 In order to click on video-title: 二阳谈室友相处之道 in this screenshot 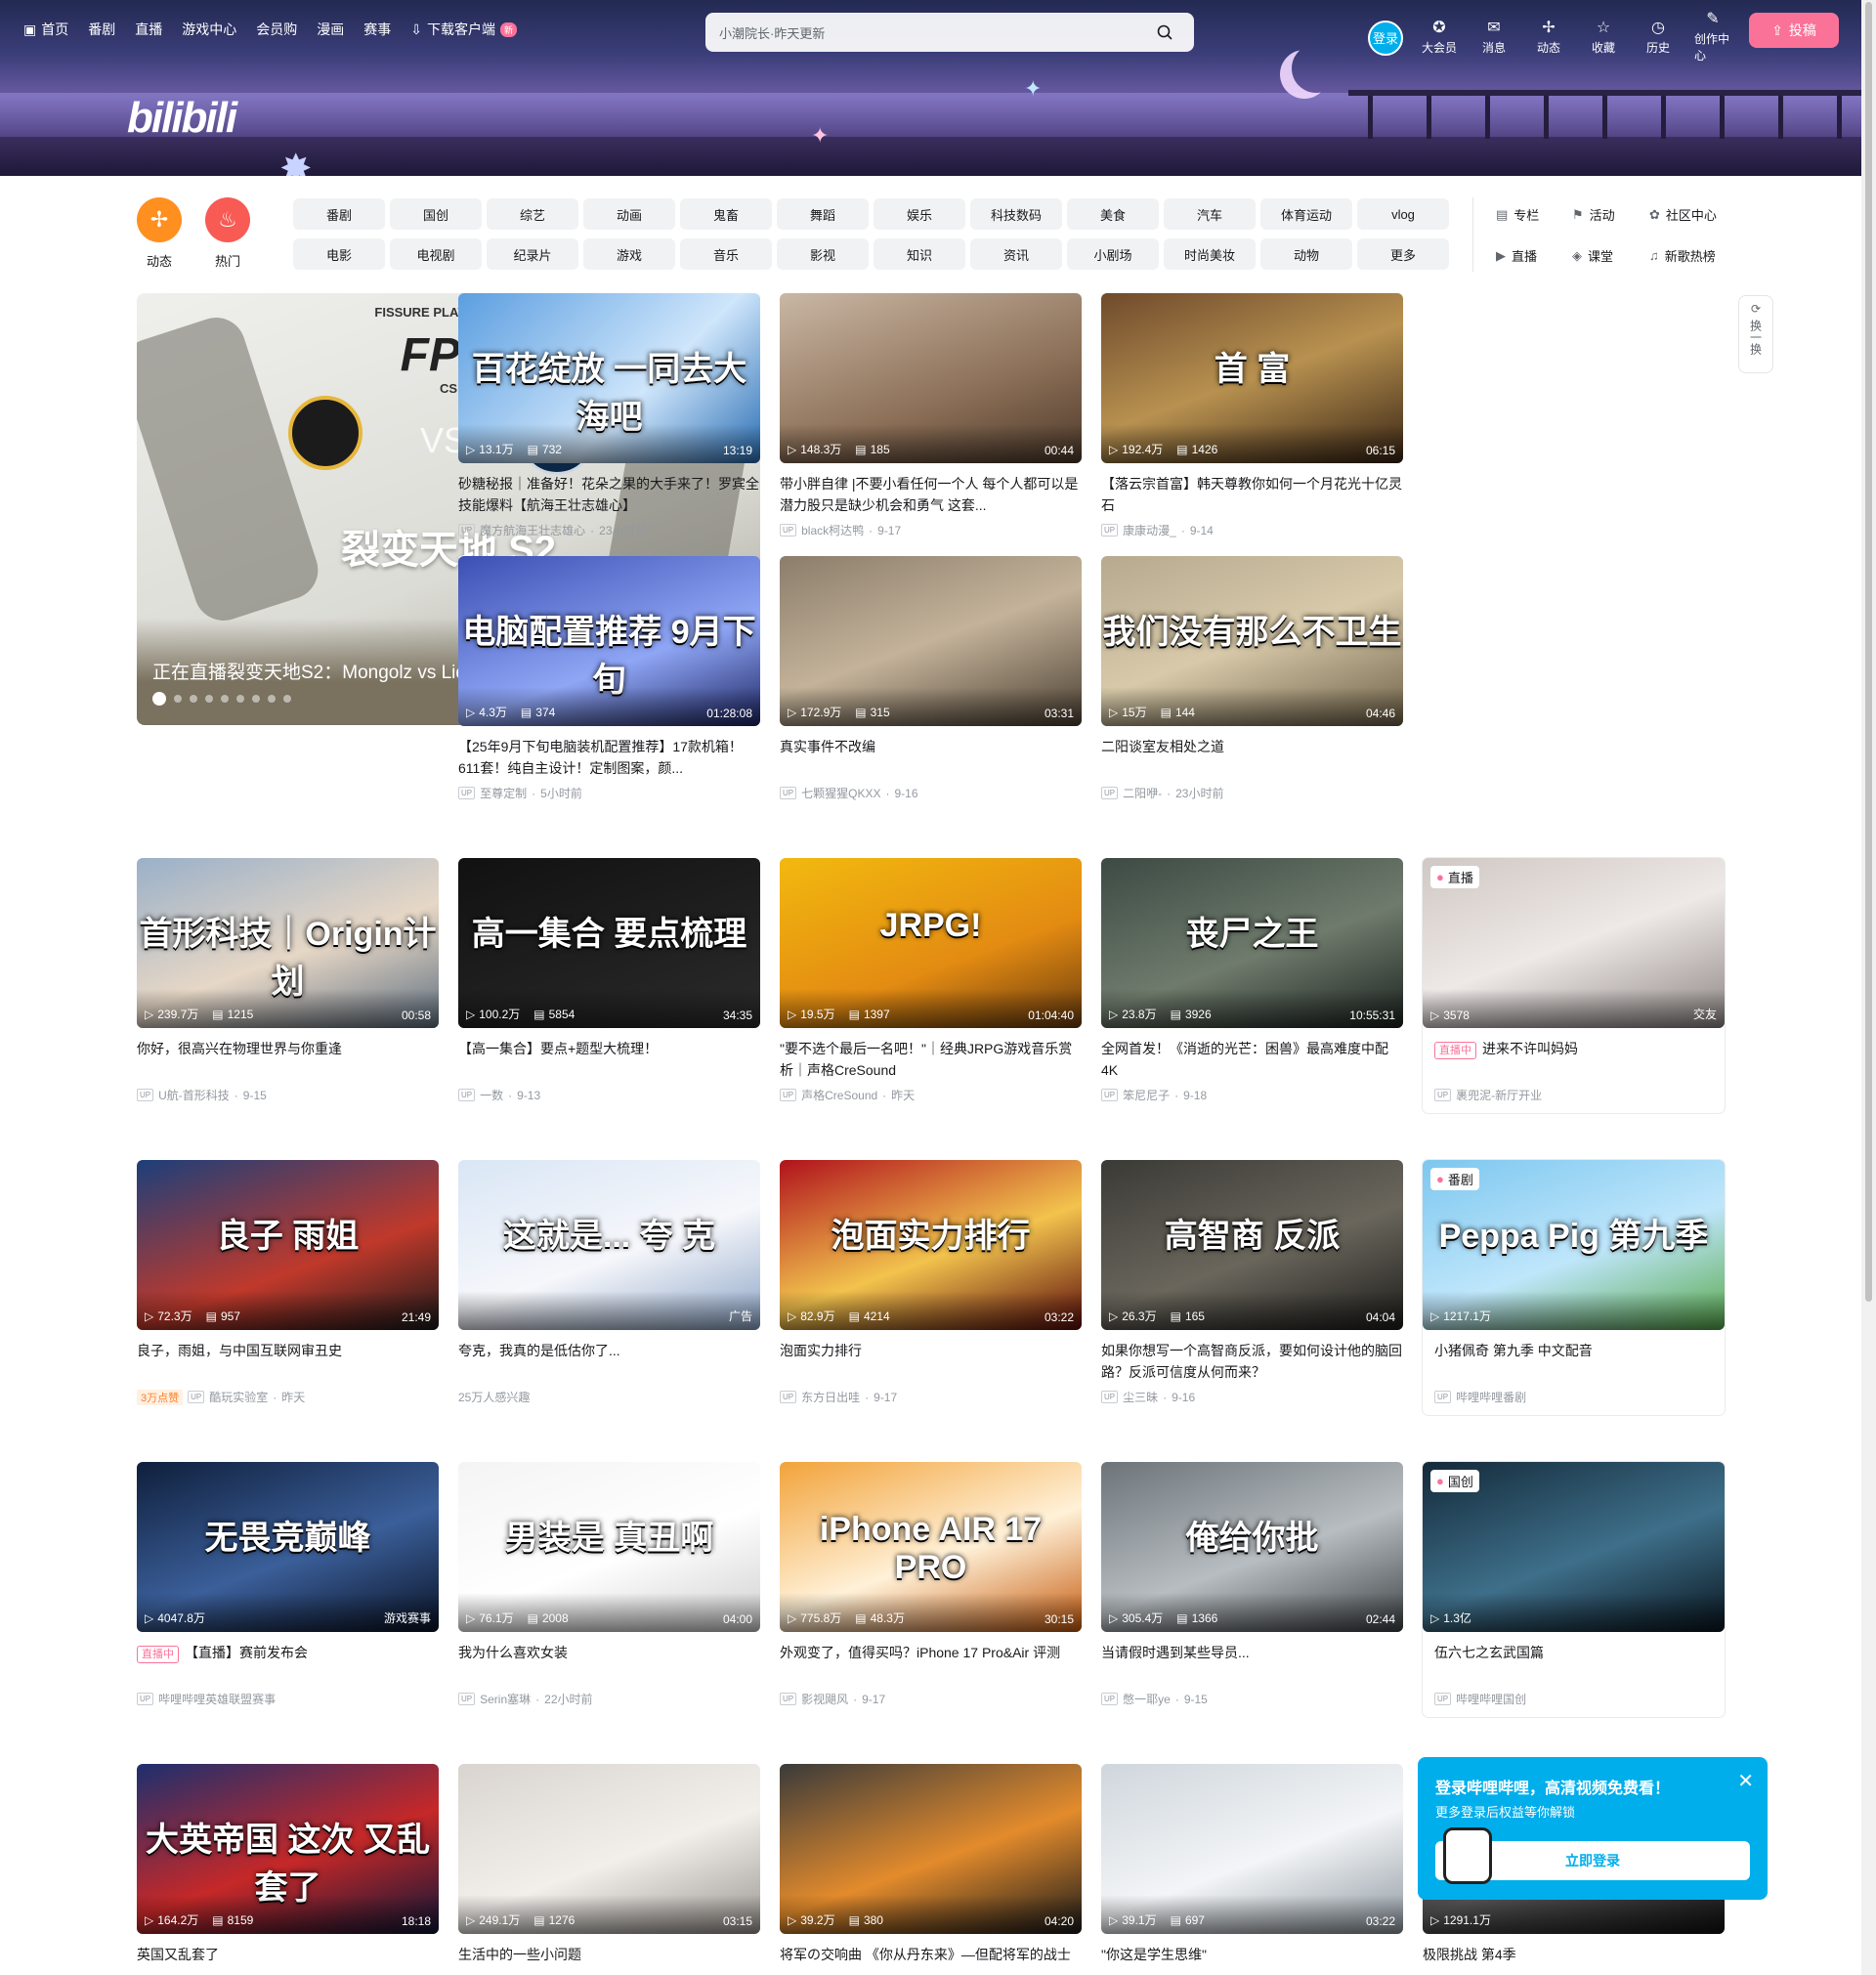, I will do `click(1252, 758)`.